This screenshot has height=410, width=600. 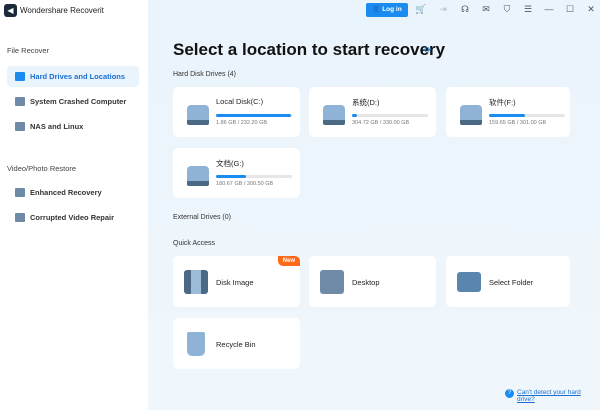 I want to click on drive-size: 304.72 GB / 330.00 GB, so click(x=381, y=123).